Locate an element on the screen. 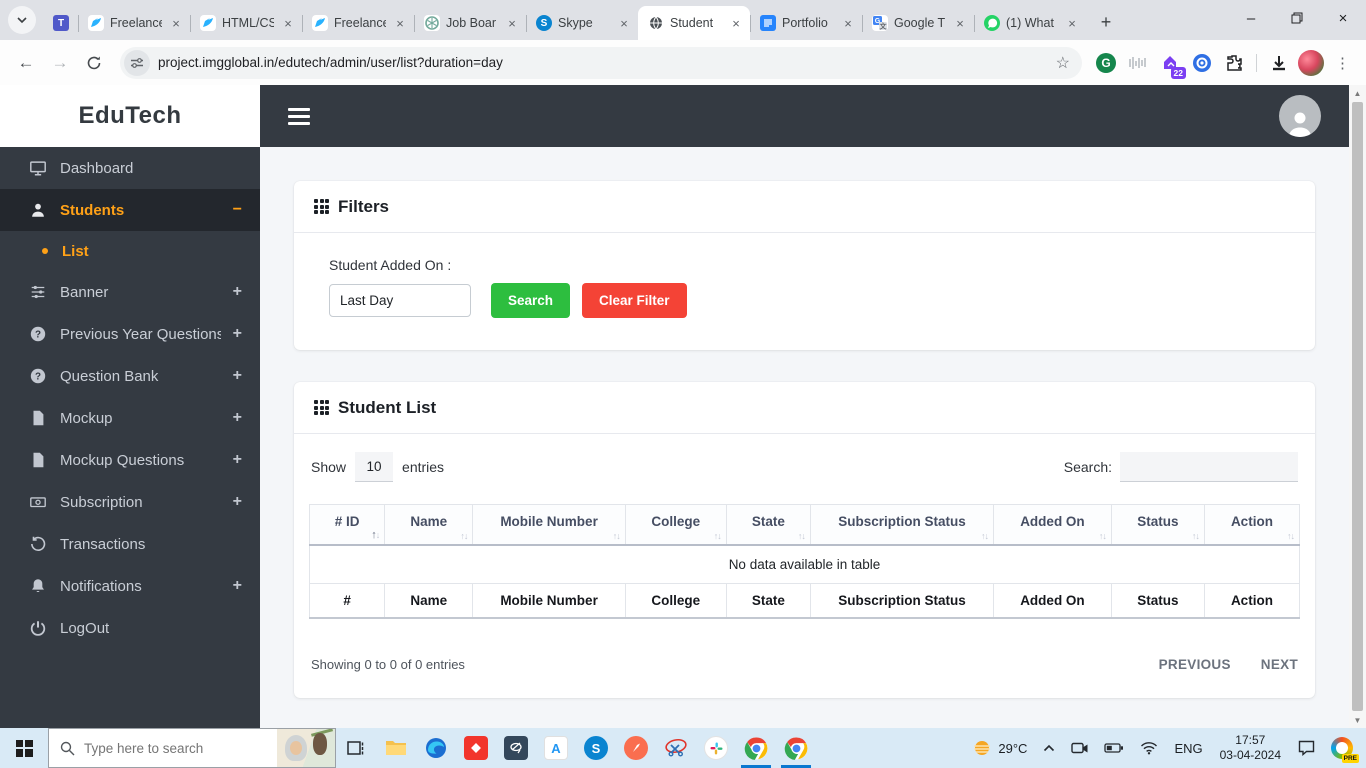 The width and height of the screenshot is (1366, 768). task-view-button is located at coordinates (356, 748).